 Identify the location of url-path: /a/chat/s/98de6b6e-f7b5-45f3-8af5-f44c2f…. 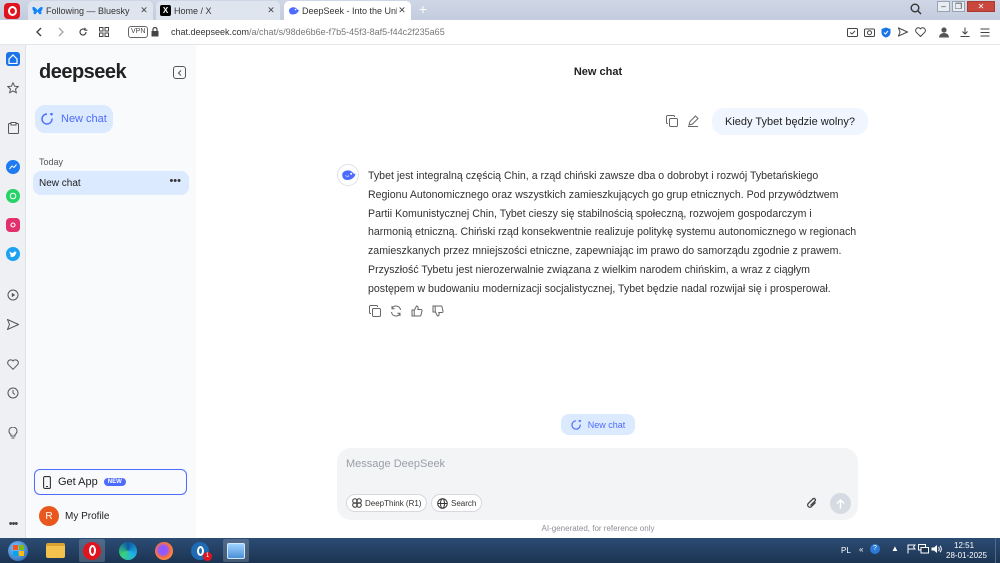
(347, 32).